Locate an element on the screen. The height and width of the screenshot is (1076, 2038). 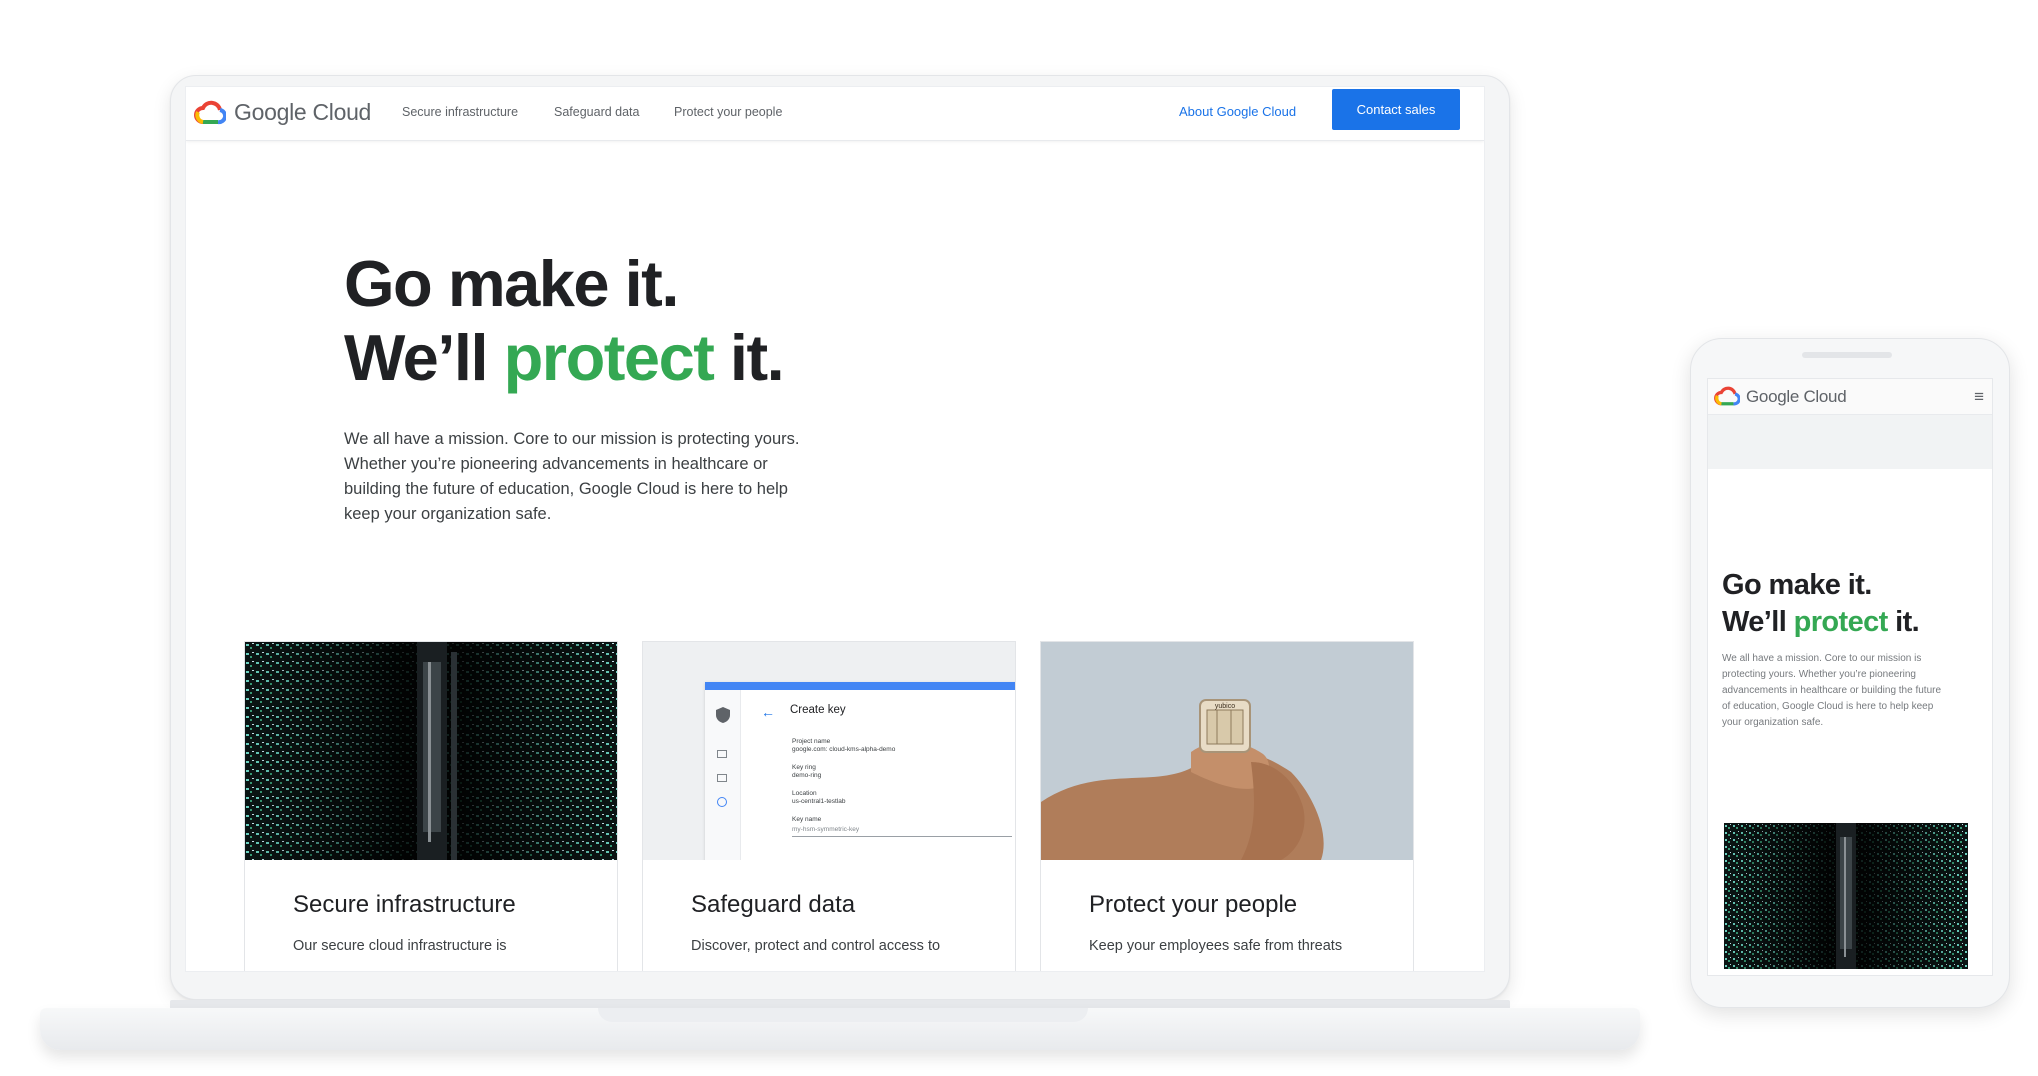
mobile-header-band is located at coordinates (1850, 442).